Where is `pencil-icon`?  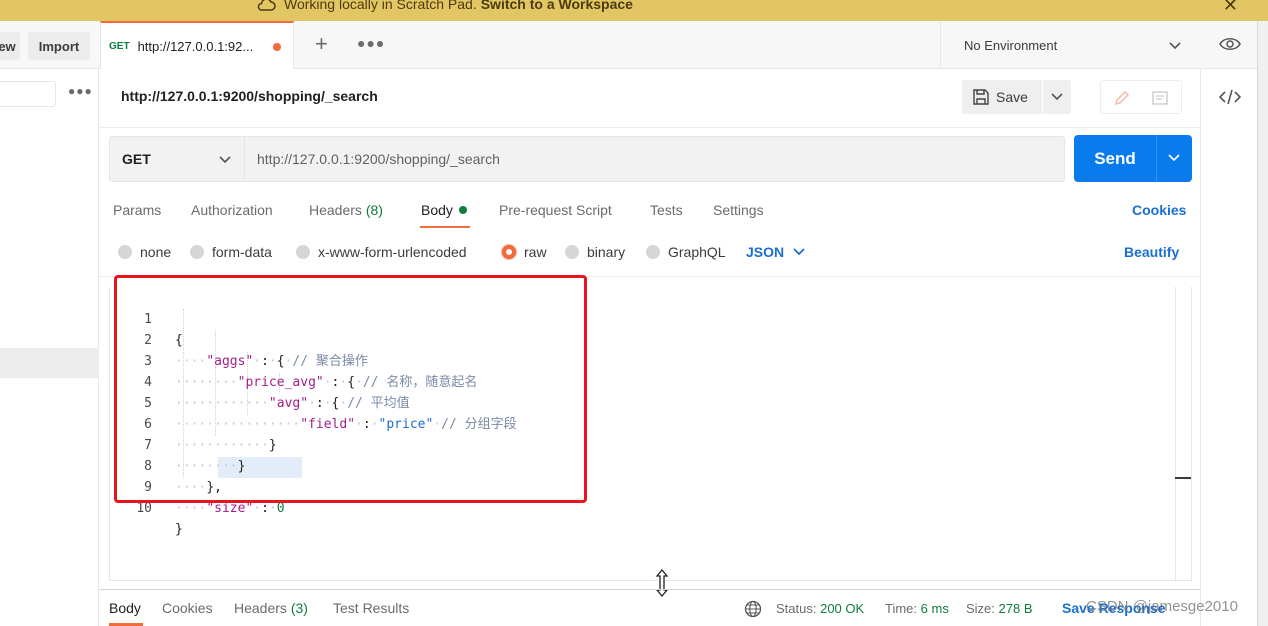
pencil-icon is located at coordinates (1122, 98).